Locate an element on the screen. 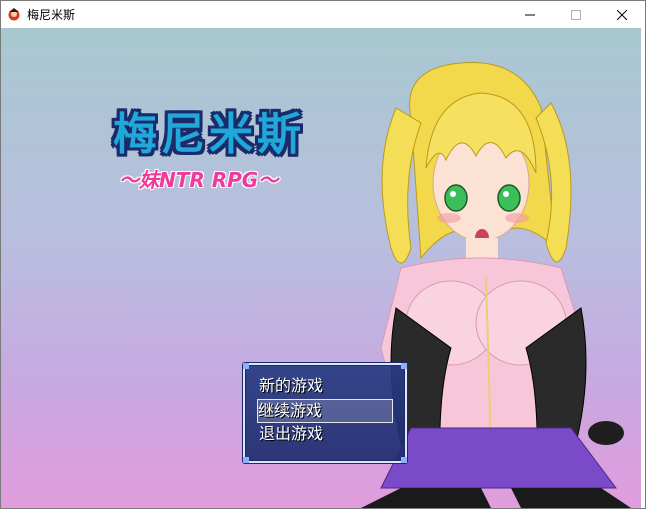 This screenshot has height=509, width=646. window-title: 梅尼米斯 is located at coordinates (51, 15).